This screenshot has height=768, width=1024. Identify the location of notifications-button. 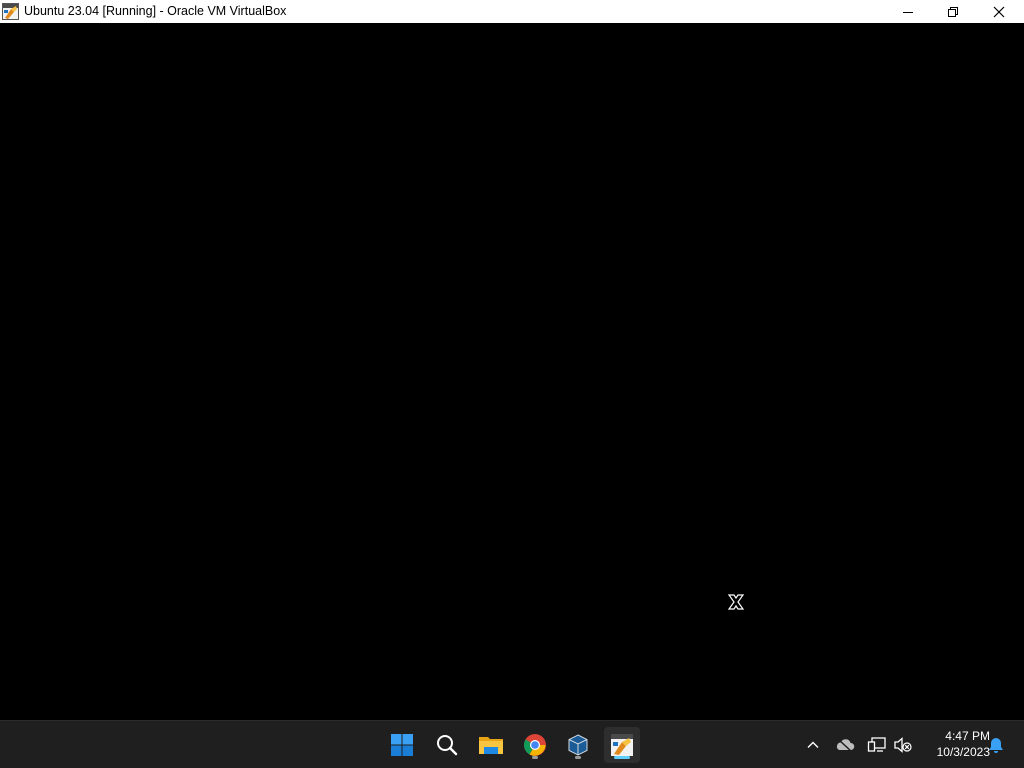
(996, 745).